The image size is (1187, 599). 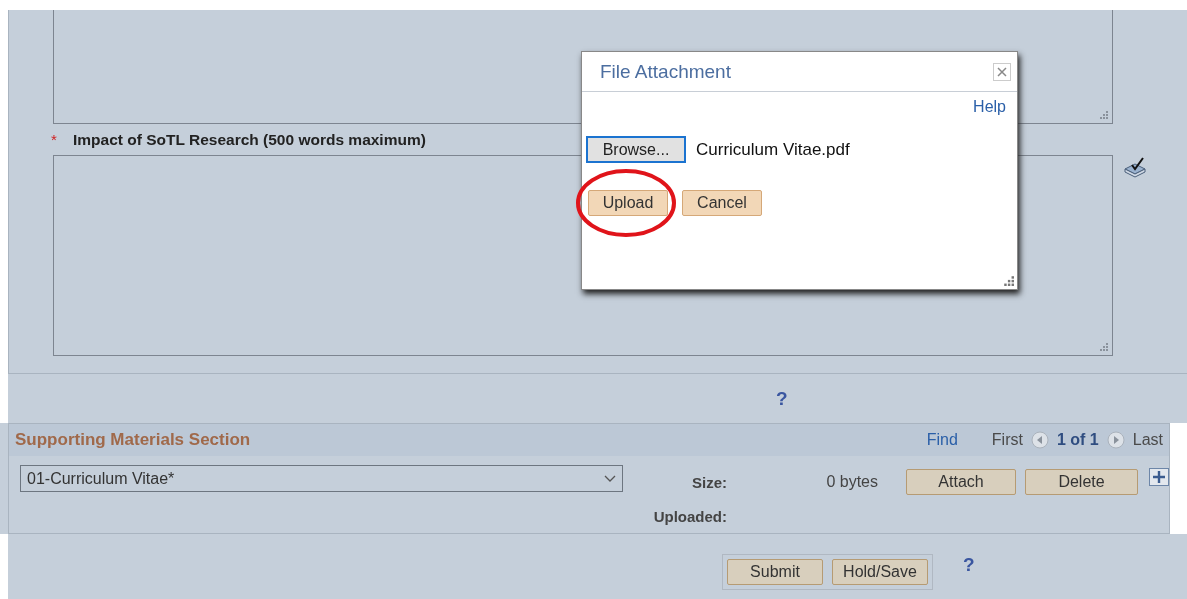 I want to click on last-link: Last, so click(x=1147, y=440).